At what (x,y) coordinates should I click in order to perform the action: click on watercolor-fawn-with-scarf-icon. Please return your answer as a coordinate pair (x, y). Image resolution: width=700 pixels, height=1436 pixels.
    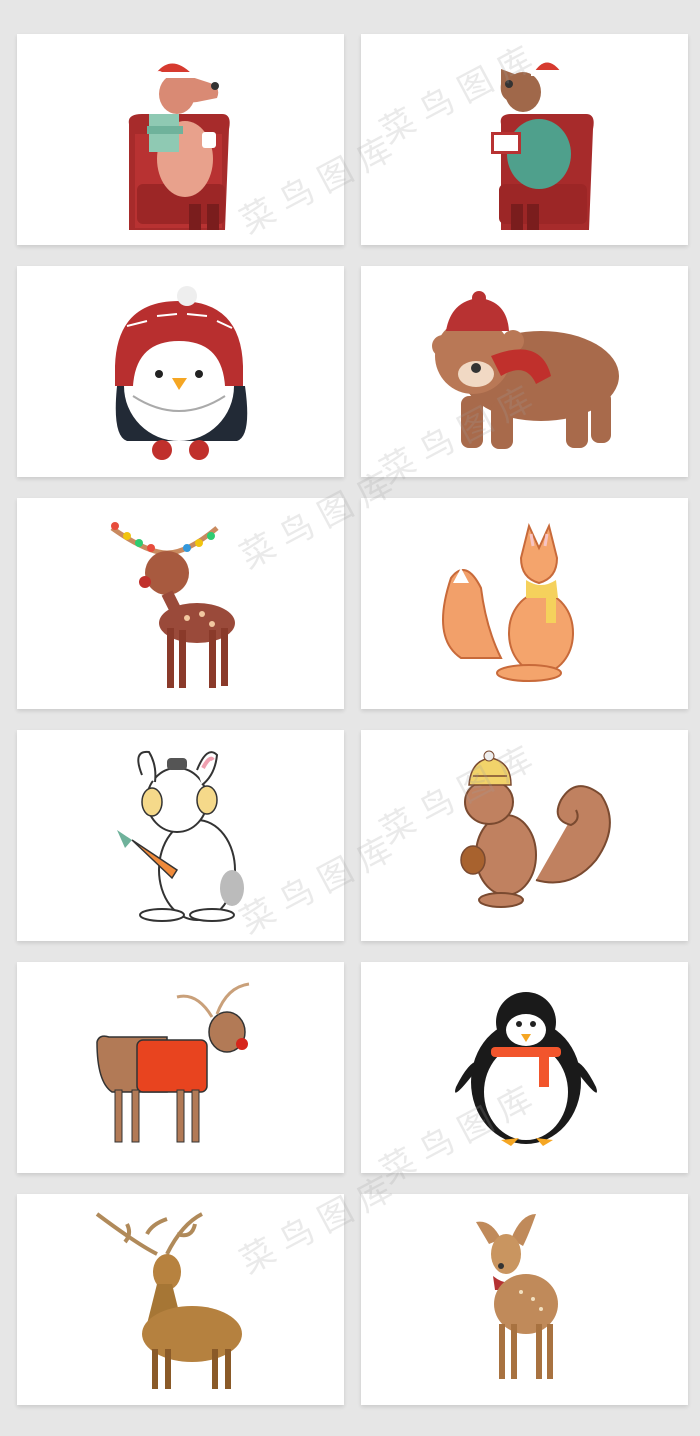
    Looking at the image, I should click on (517, 1296).